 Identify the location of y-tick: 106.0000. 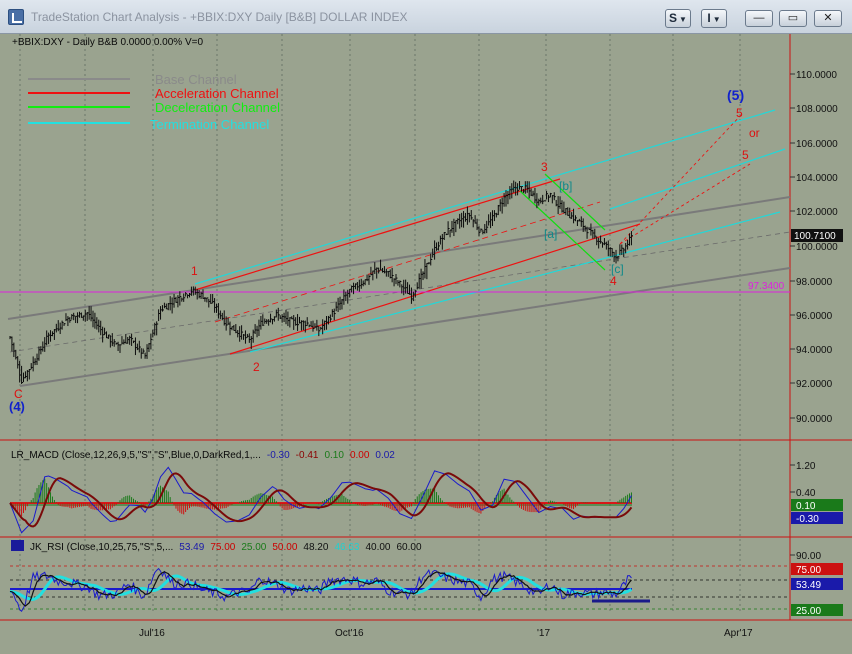
(817, 144).